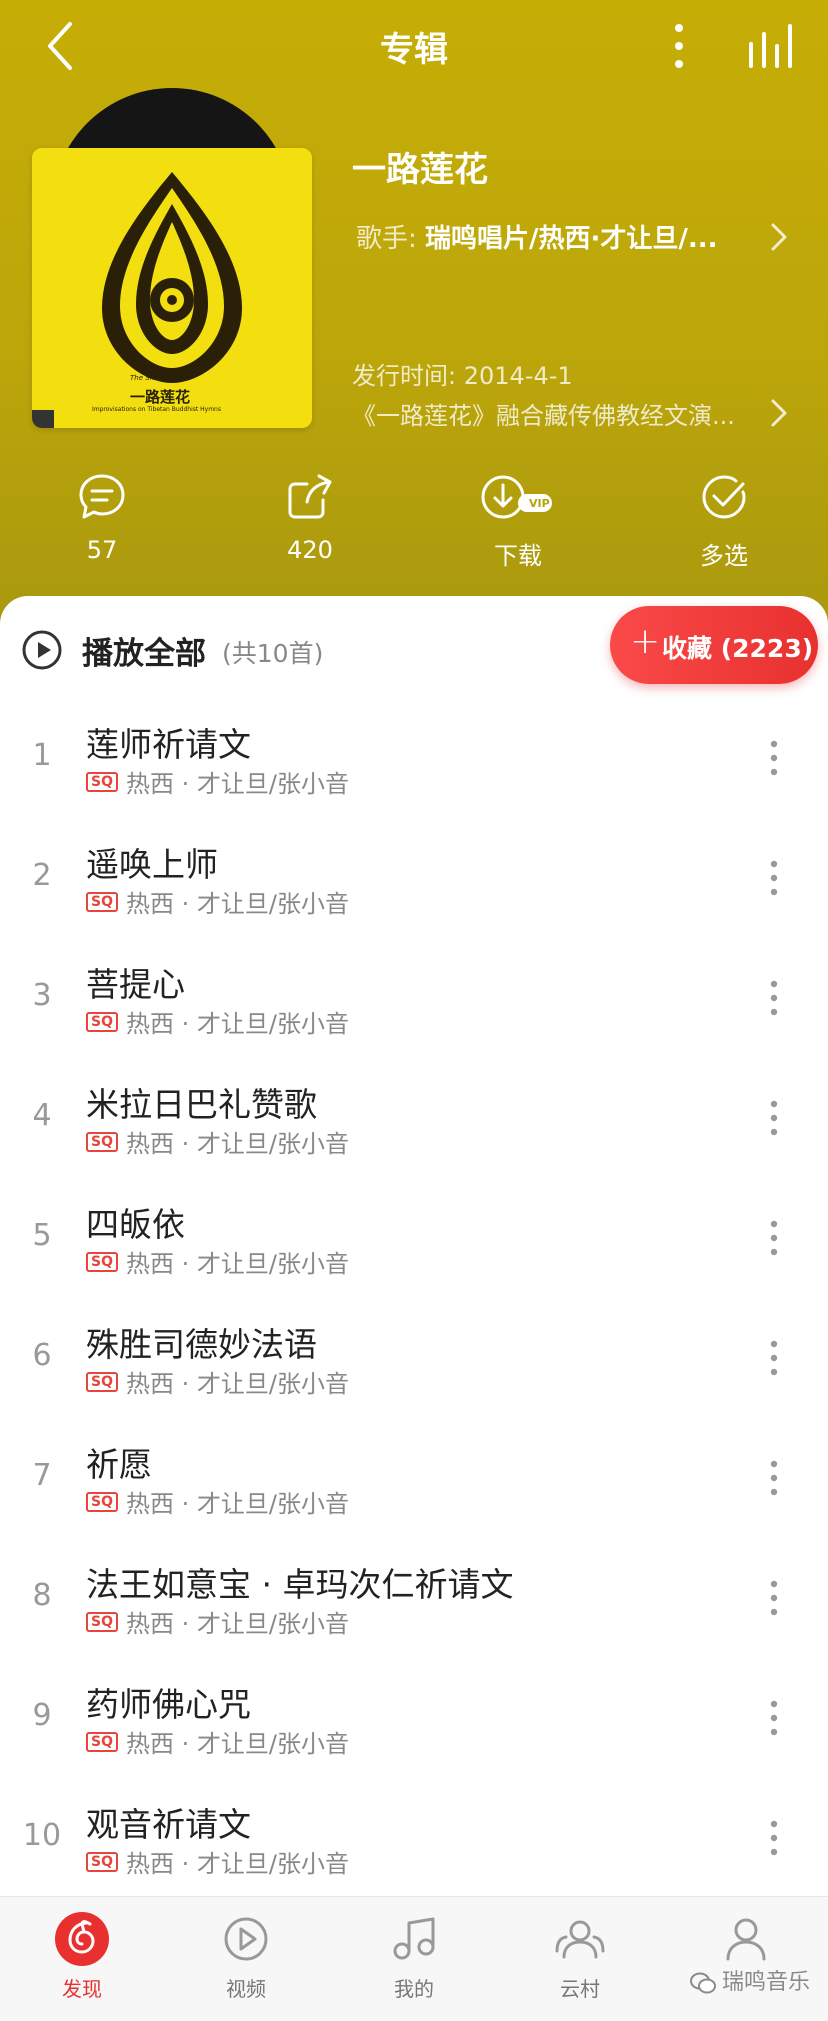  What do you see at coordinates (518, 521) in the screenshot?
I see `download-button: VIP 下载` at bounding box center [518, 521].